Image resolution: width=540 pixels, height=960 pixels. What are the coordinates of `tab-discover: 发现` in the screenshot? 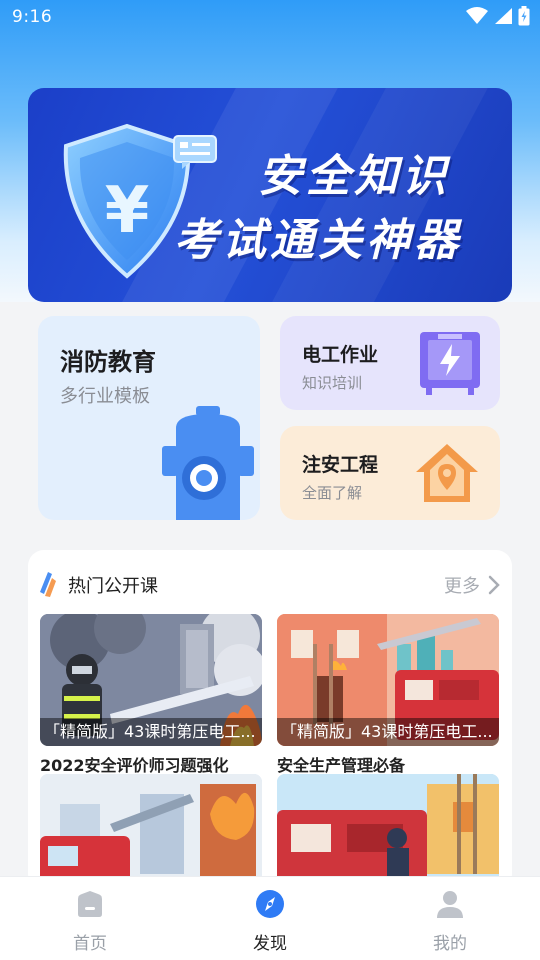 It's located at (270, 918).